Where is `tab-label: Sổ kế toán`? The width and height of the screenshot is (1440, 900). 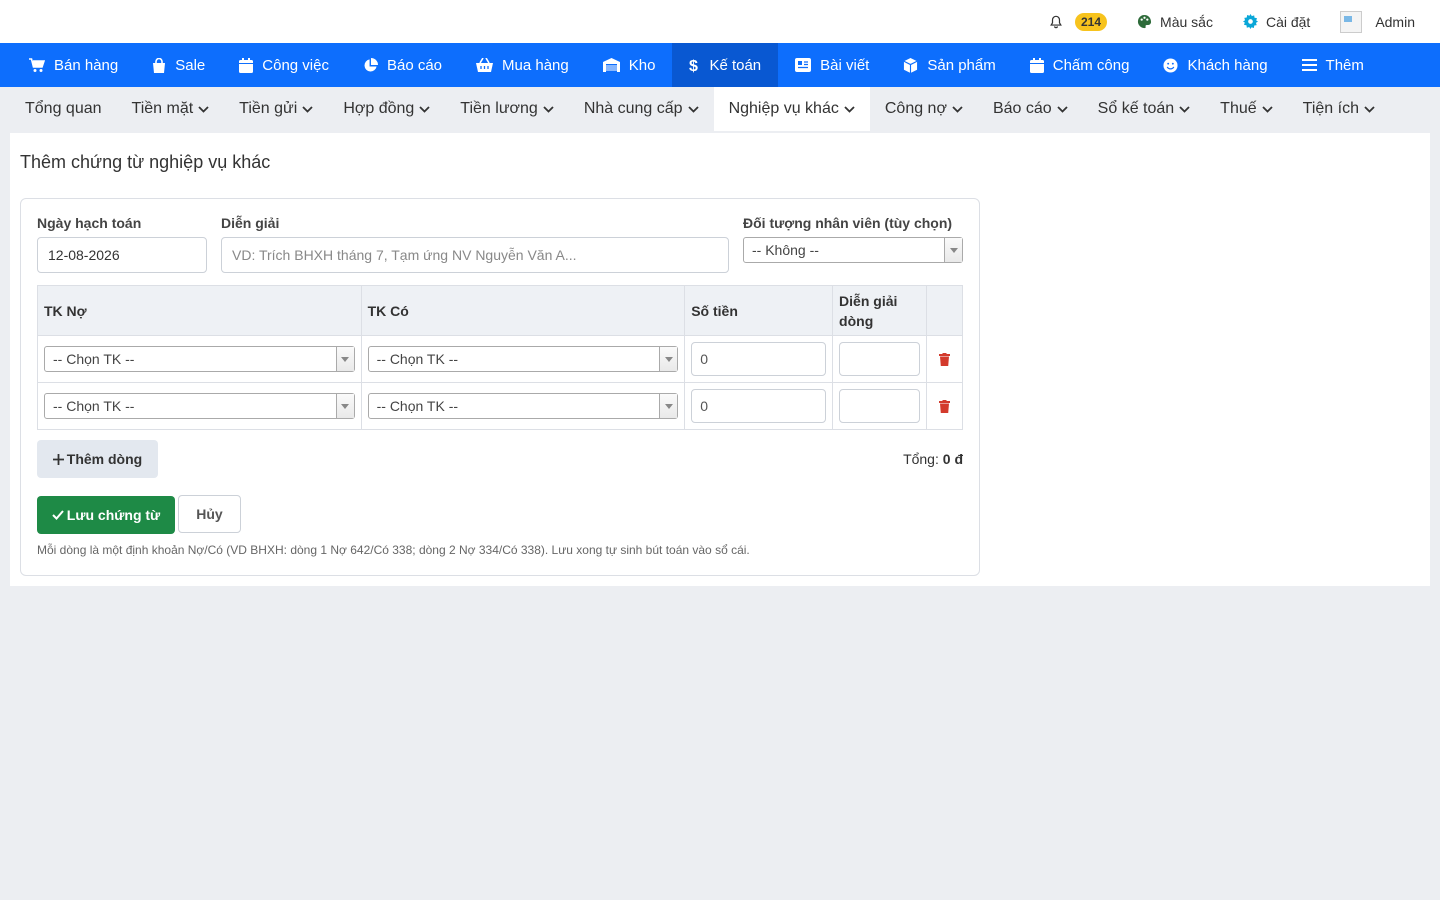
tab-label: Sổ kế toán is located at coordinates (1136, 108).